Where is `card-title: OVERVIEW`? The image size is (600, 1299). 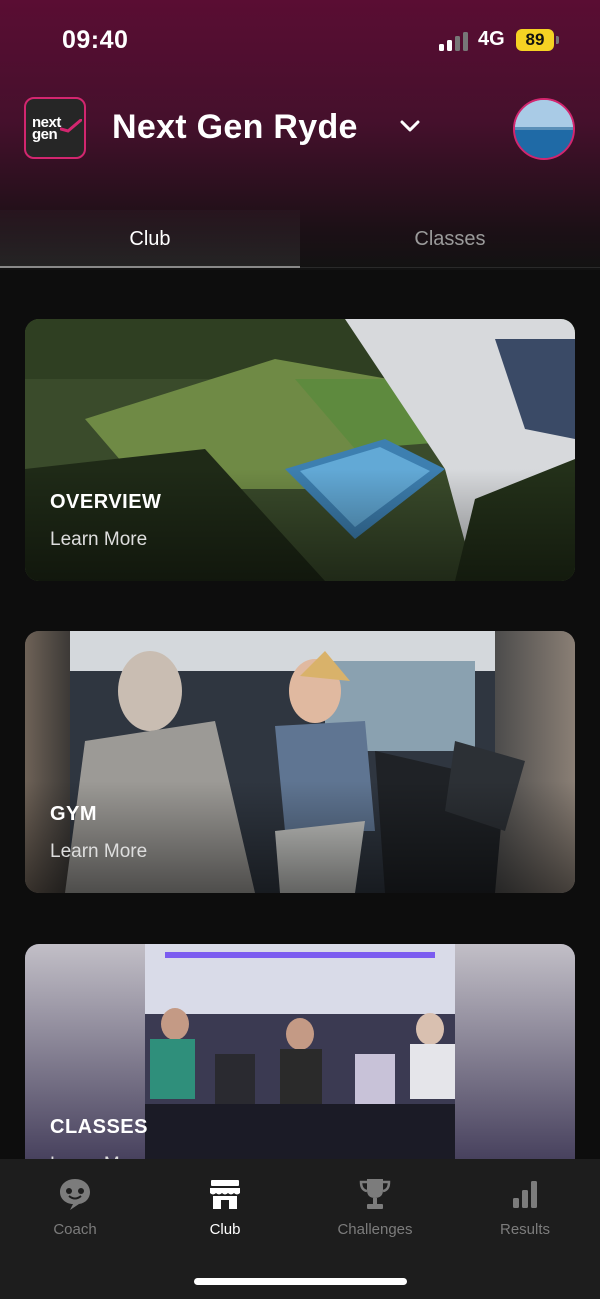
card-title: OVERVIEW is located at coordinates (106, 502).